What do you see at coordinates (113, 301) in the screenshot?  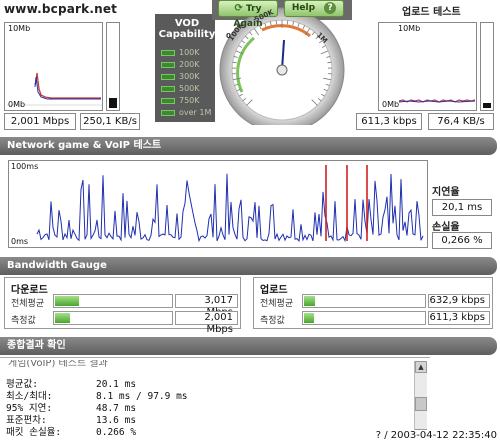 I see `download-avg-track` at bounding box center [113, 301].